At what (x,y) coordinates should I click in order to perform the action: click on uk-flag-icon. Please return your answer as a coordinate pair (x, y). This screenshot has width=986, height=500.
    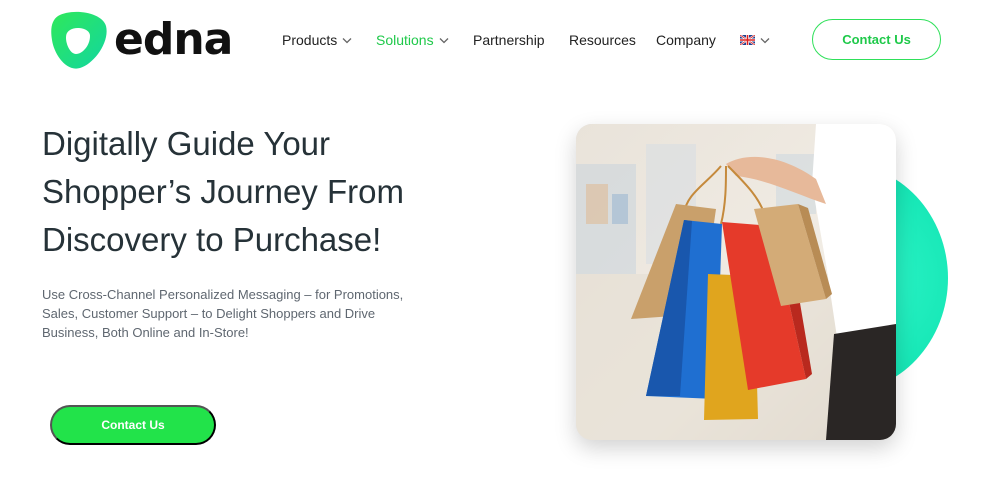
    Looking at the image, I should click on (747, 40).